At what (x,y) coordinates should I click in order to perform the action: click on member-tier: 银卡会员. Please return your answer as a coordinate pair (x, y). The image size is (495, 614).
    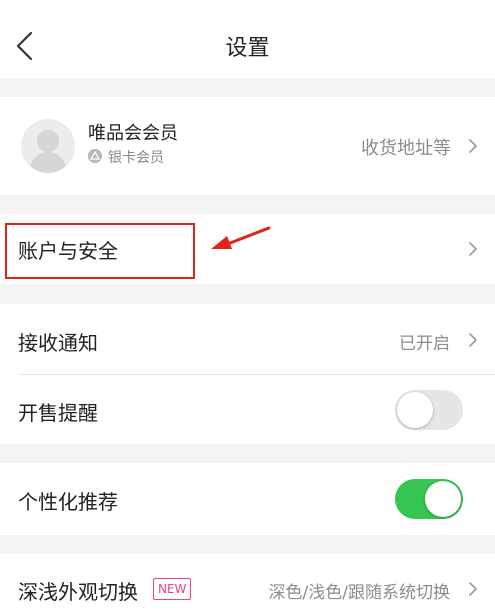
    Looking at the image, I should click on (136, 158).